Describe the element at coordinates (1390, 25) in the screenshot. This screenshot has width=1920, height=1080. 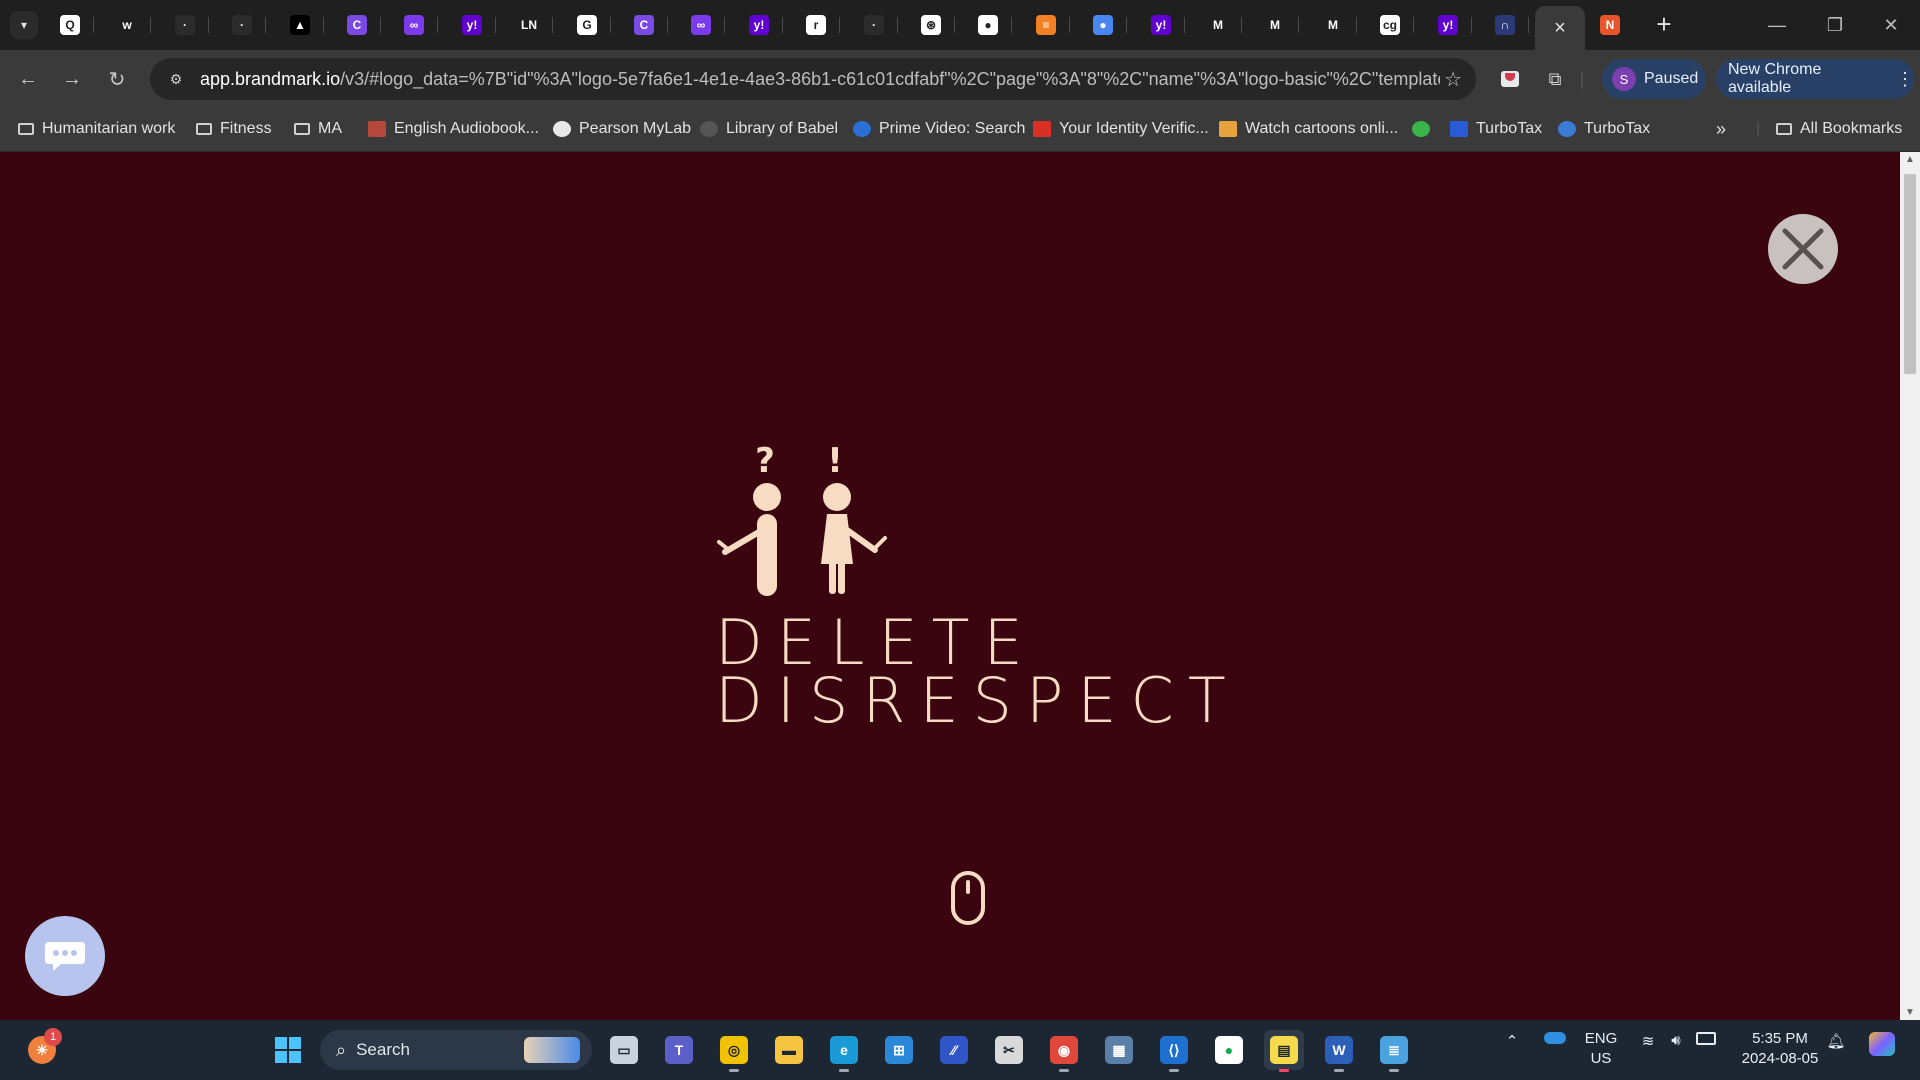
I see `tab: cg` at that location.